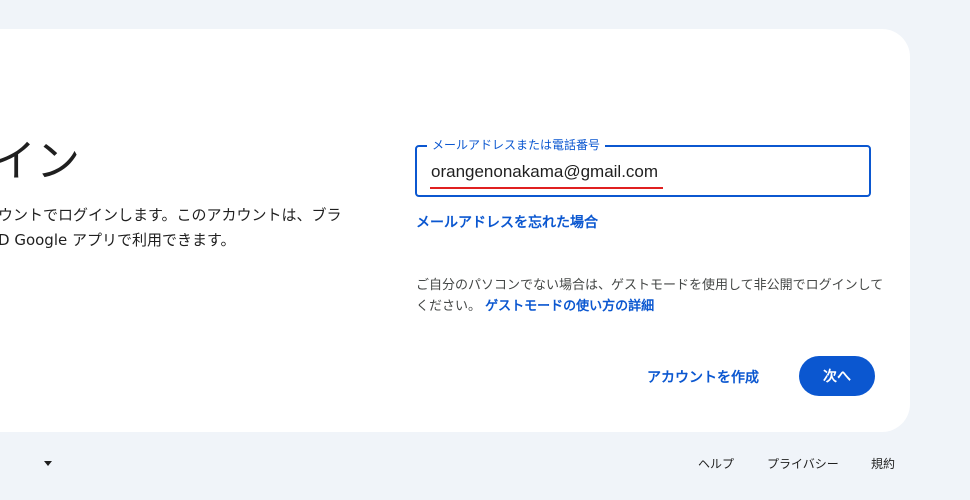 The image size is (970, 500). Describe the element at coordinates (569, 306) in the screenshot. I see `guest-mode-learn-more-link: ゲストモードの使い方の詳細` at that location.